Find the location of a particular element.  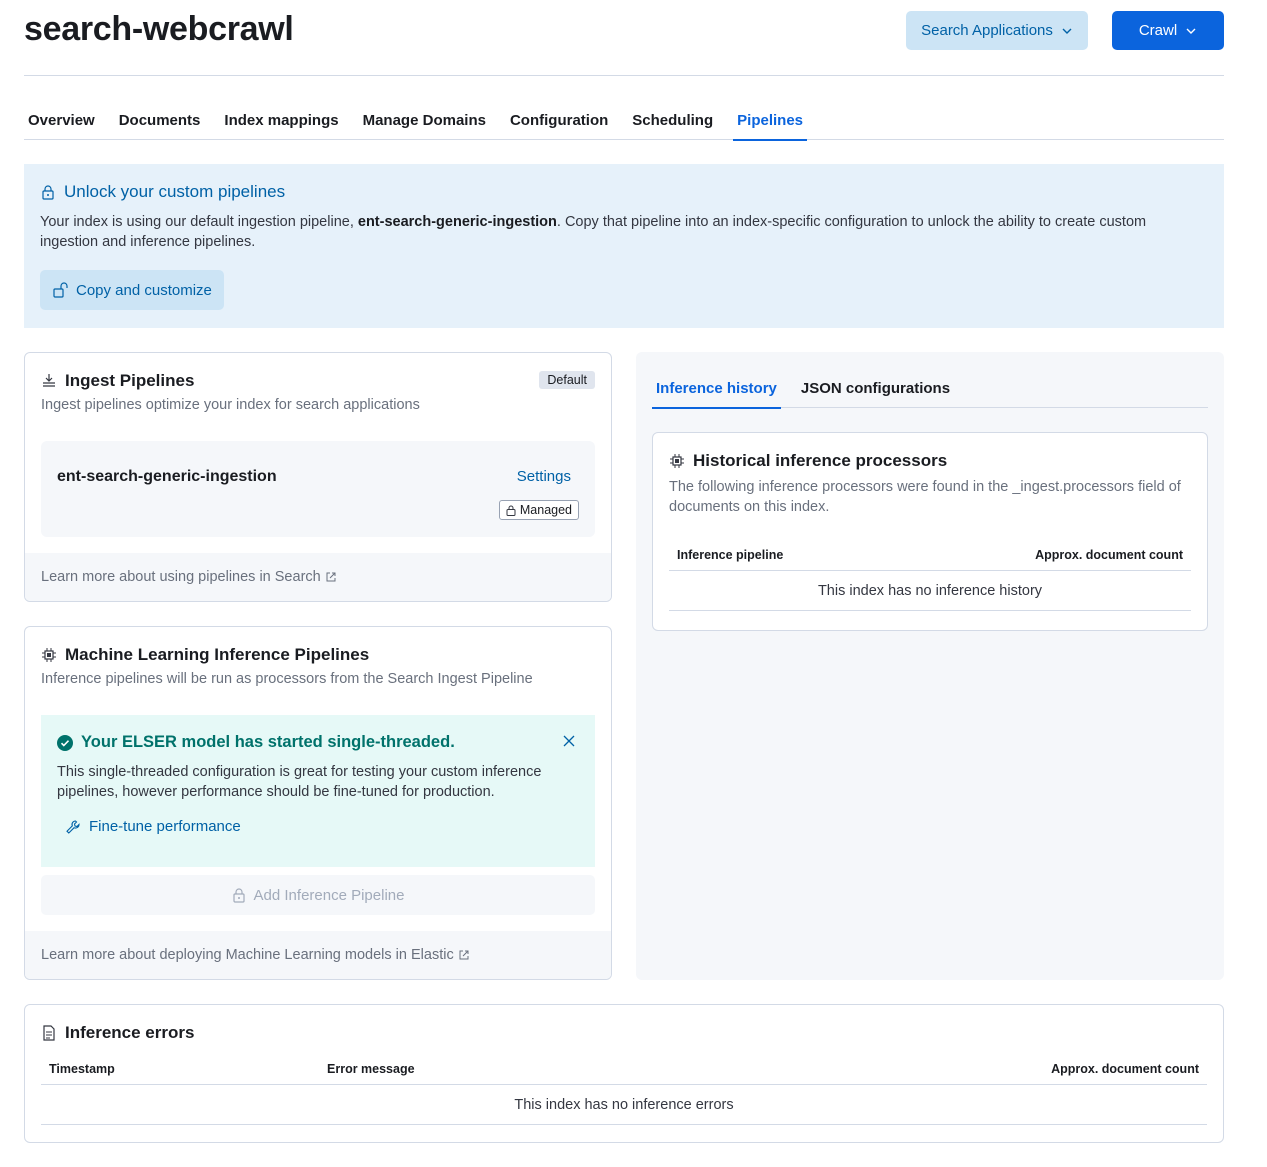

close-icon is located at coordinates (569, 741).